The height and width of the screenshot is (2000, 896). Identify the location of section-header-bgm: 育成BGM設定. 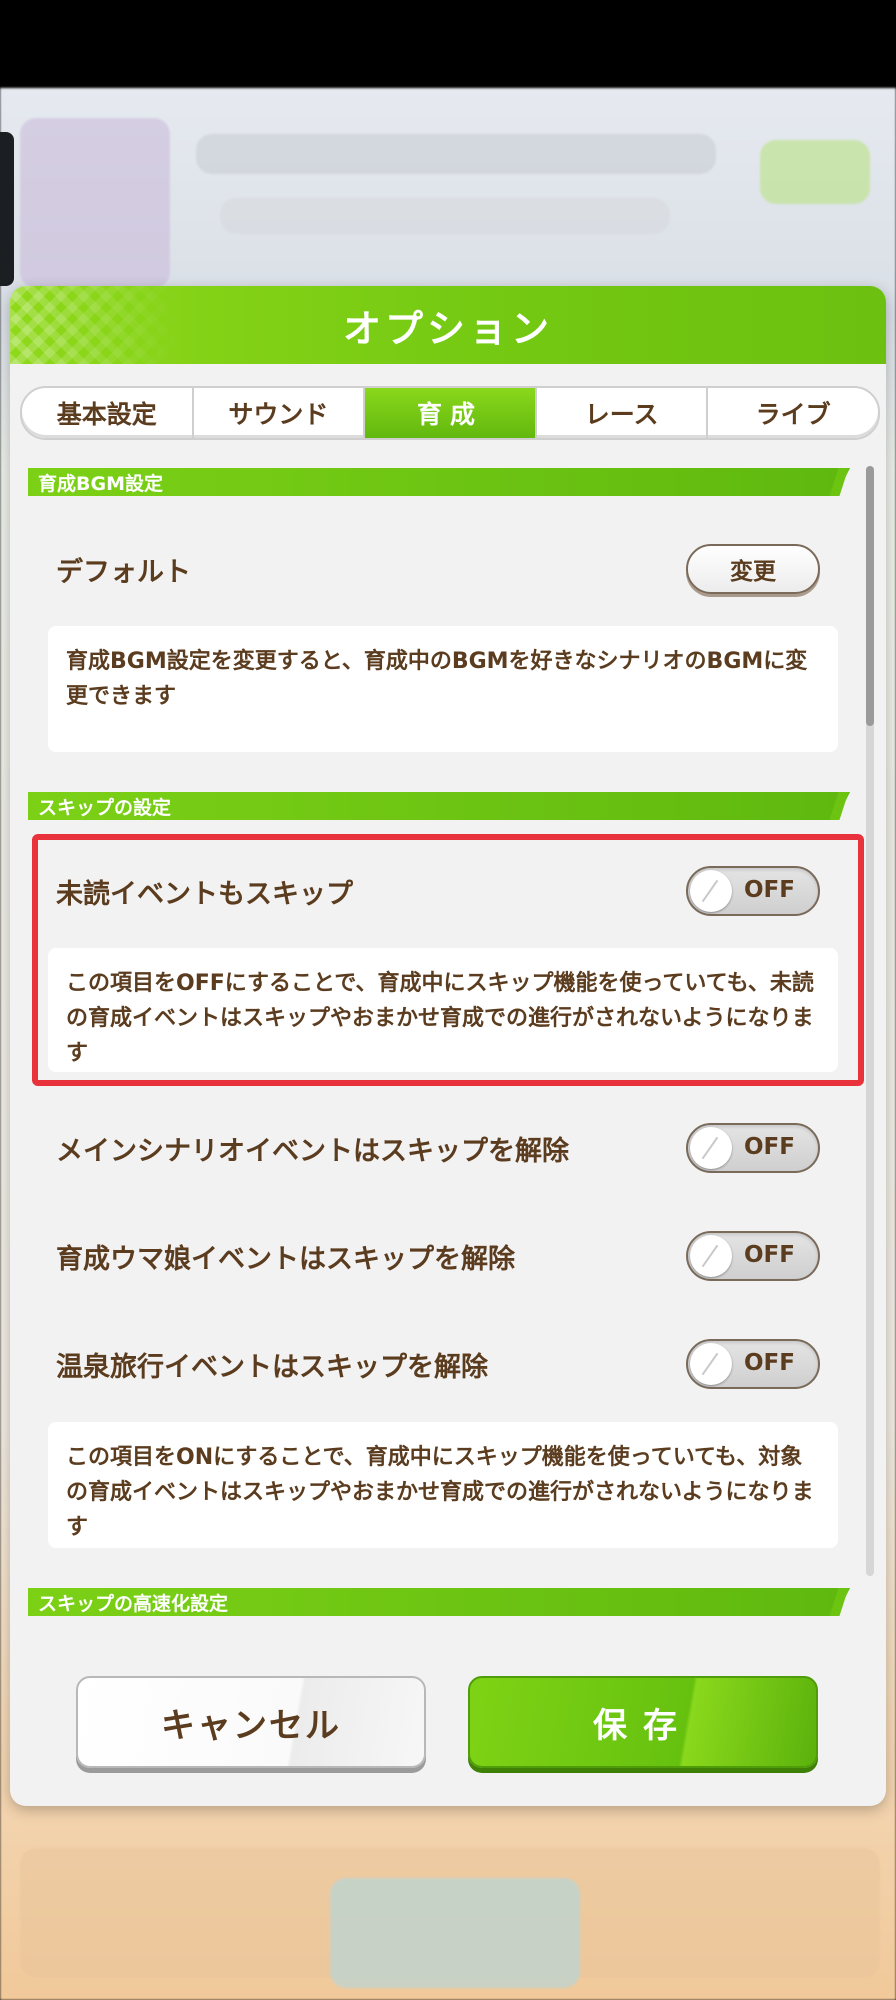
(439, 482).